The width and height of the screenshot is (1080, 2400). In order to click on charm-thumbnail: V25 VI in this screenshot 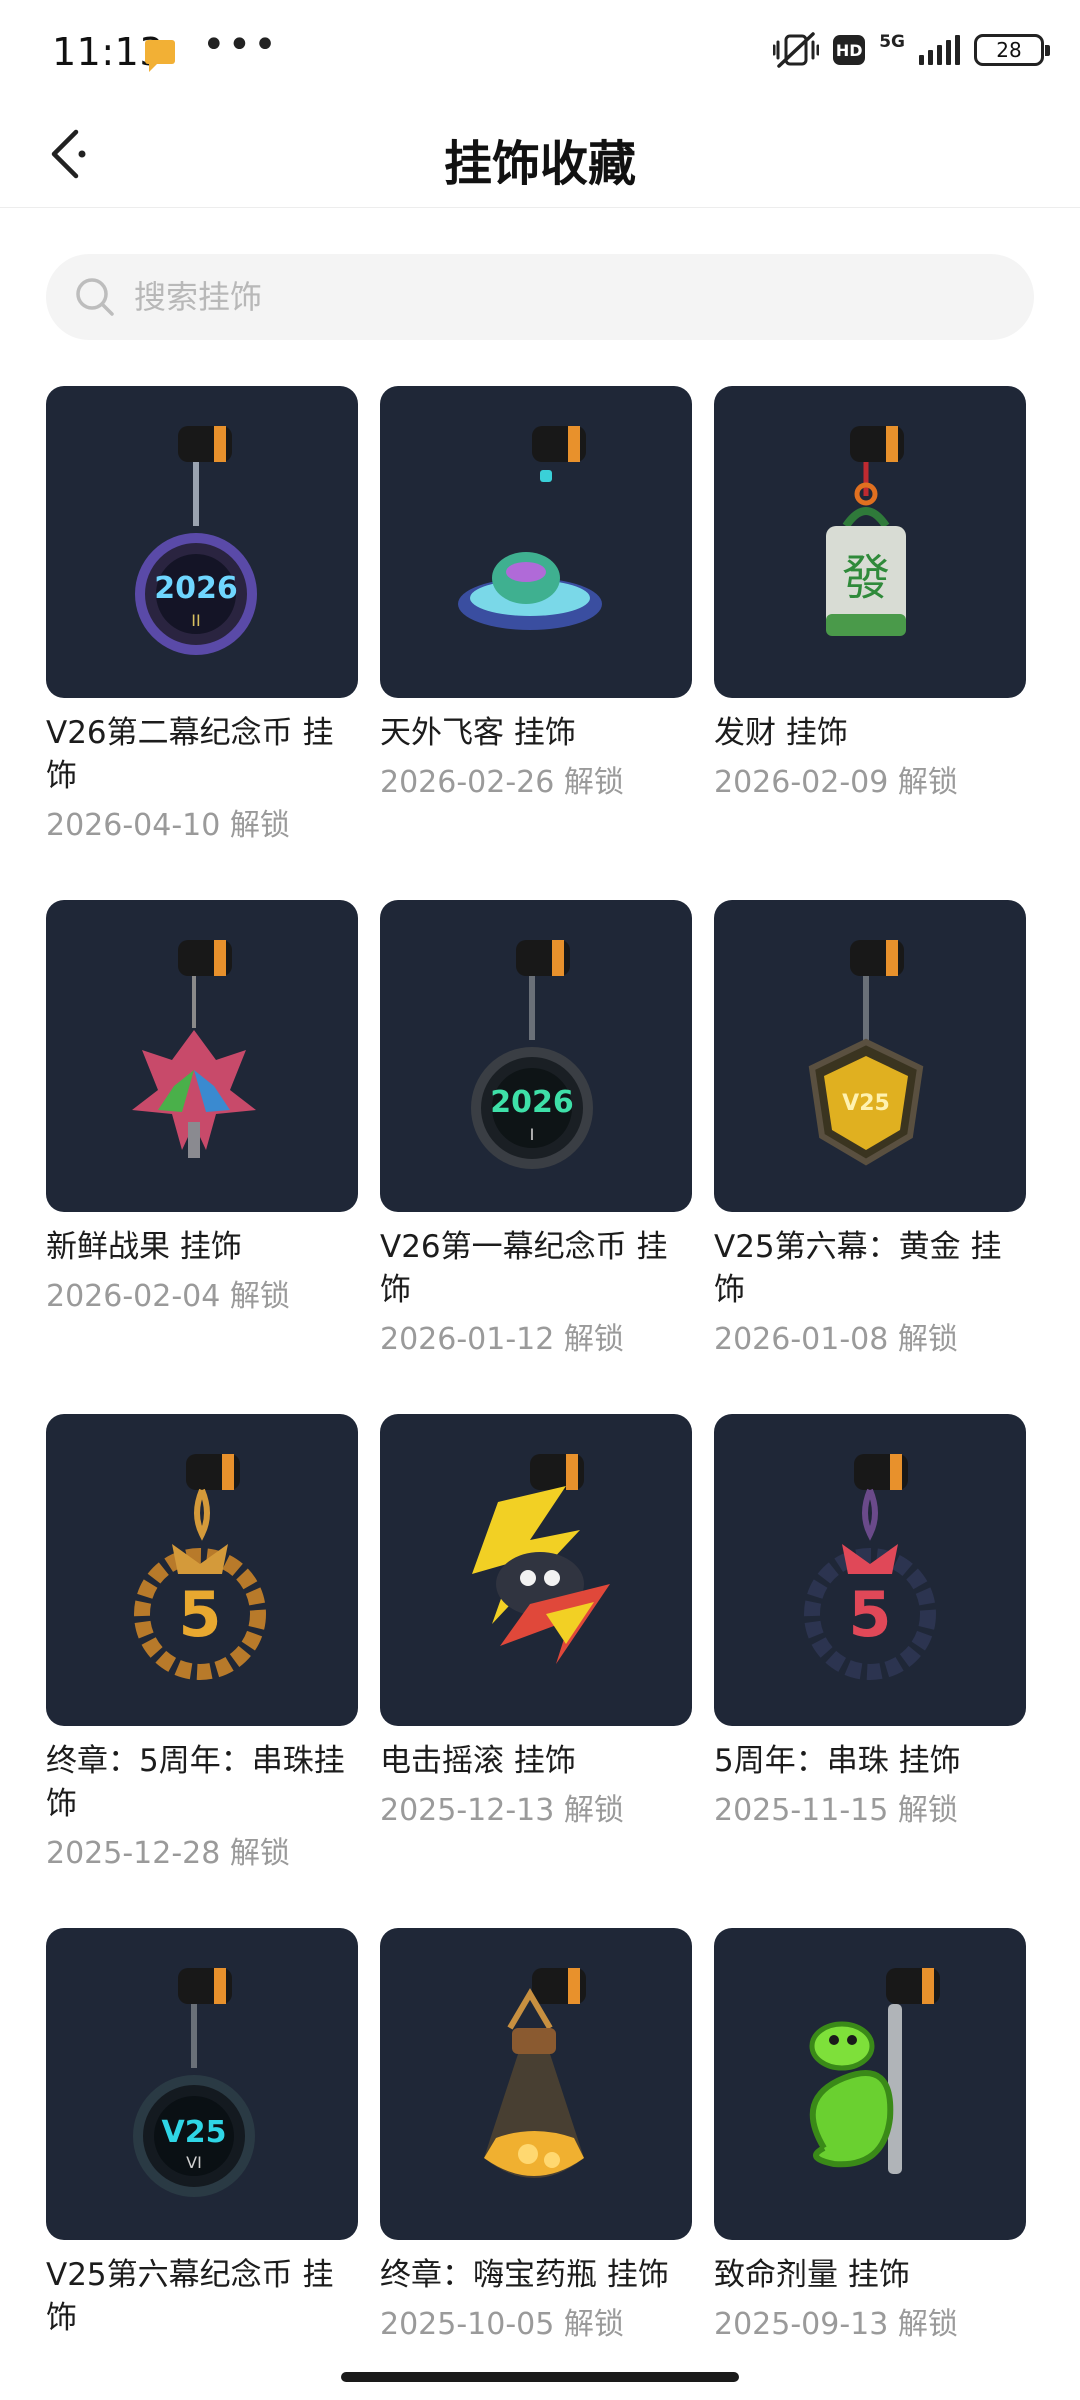, I will do `click(202, 2084)`.